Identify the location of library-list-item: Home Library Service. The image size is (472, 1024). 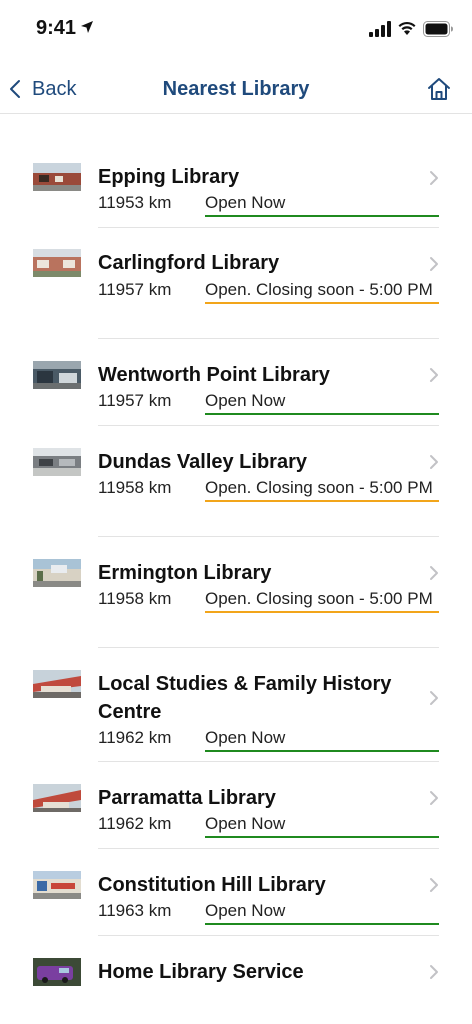
(236, 973).